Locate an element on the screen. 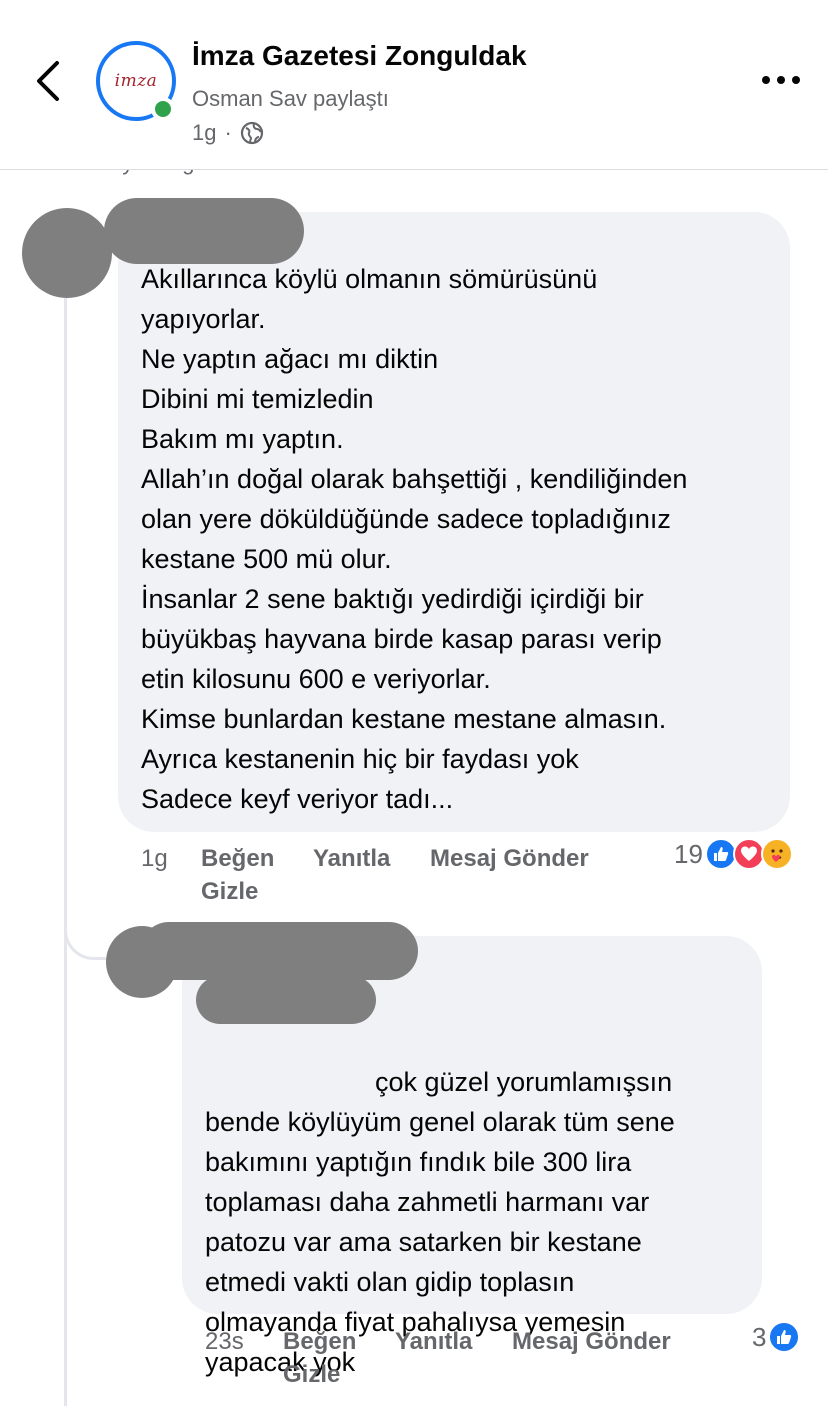  thread-line is located at coordinates (65, 852).